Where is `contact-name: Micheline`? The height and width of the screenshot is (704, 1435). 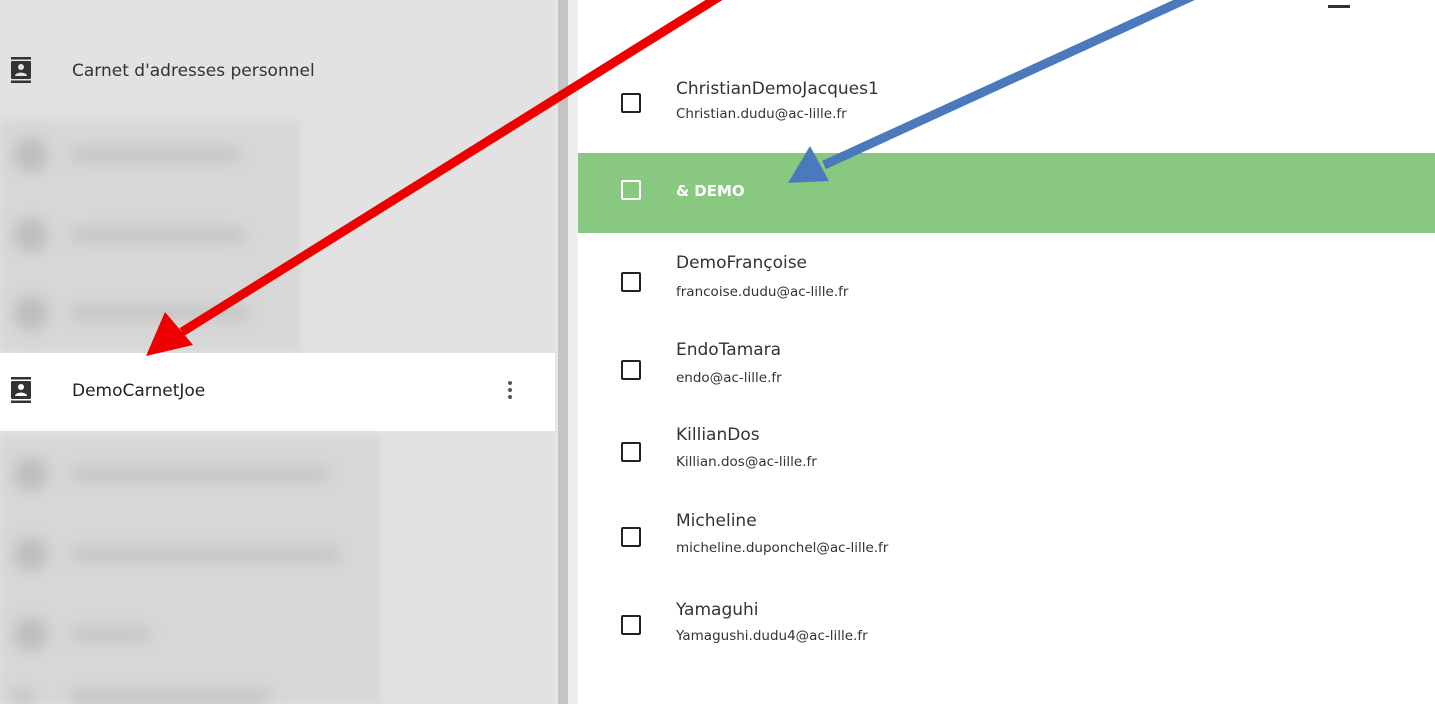
contact-name: Micheline is located at coordinates (716, 521).